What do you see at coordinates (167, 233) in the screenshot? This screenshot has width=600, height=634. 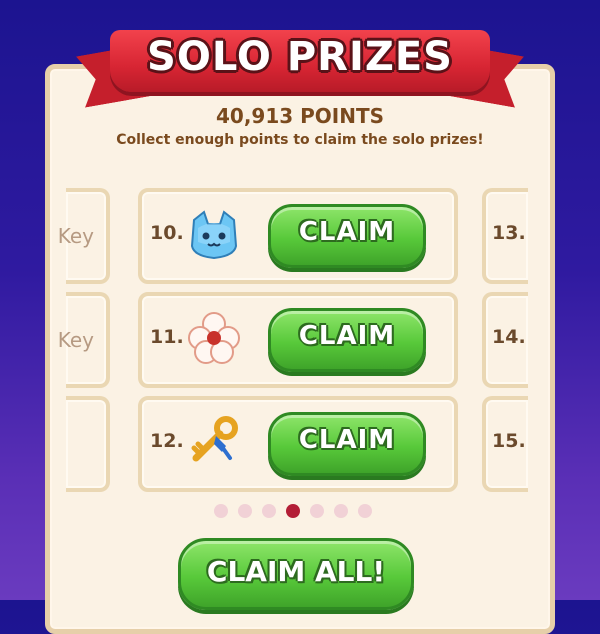 I see `prize-number: 10.` at bounding box center [167, 233].